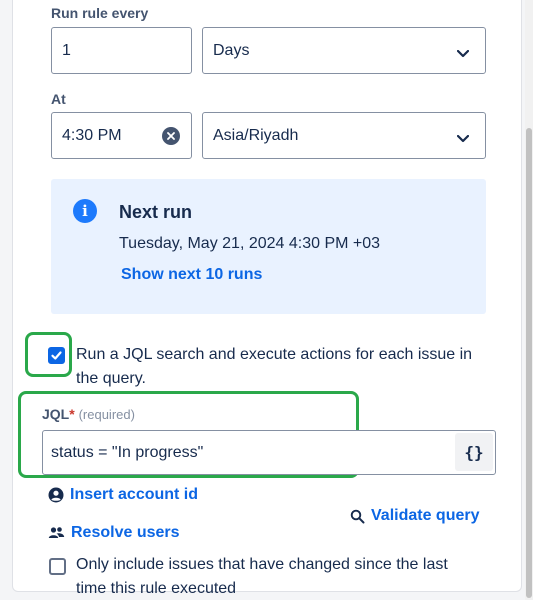  What do you see at coordinates (56, 495) in the screenshot?
I see `user-circle-icon` at bounding box center [56, 495].